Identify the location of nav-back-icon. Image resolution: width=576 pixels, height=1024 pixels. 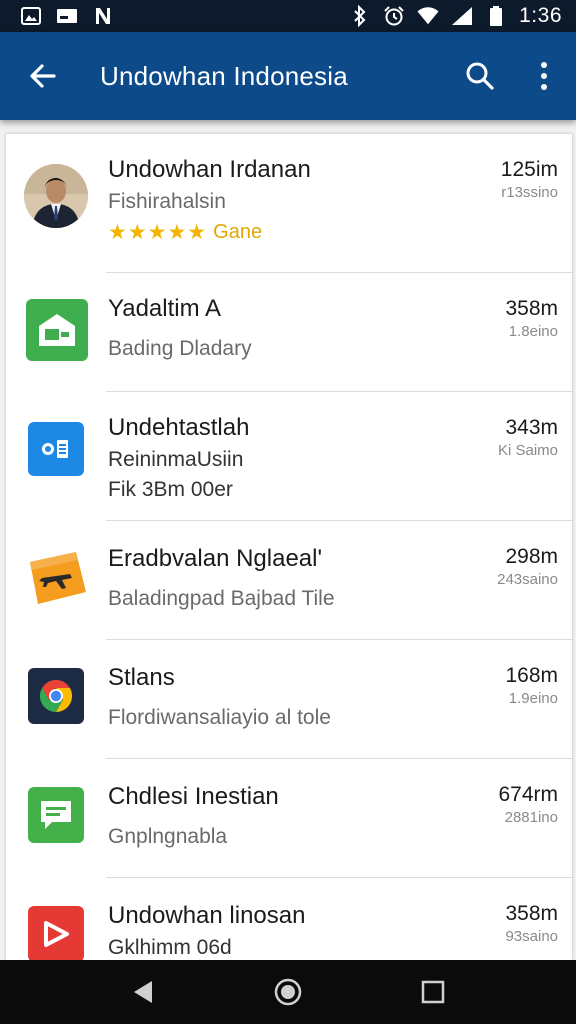
(142, 992).